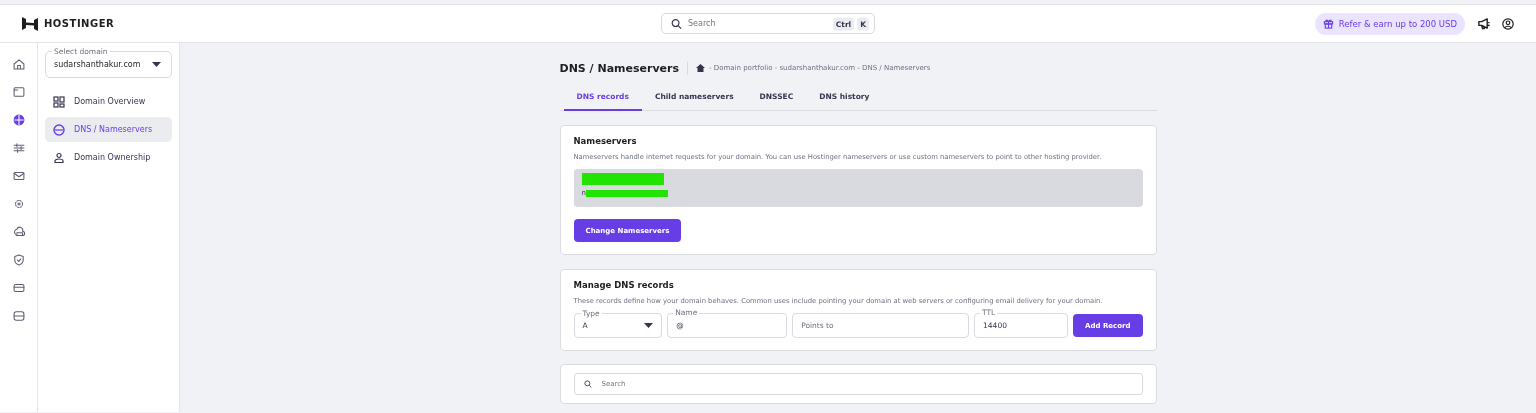 The image size is (1536, 413). Describe the element at coordinates (79, 23) in the screenshot. I see `brand-name: HOSTINGER` at that location.